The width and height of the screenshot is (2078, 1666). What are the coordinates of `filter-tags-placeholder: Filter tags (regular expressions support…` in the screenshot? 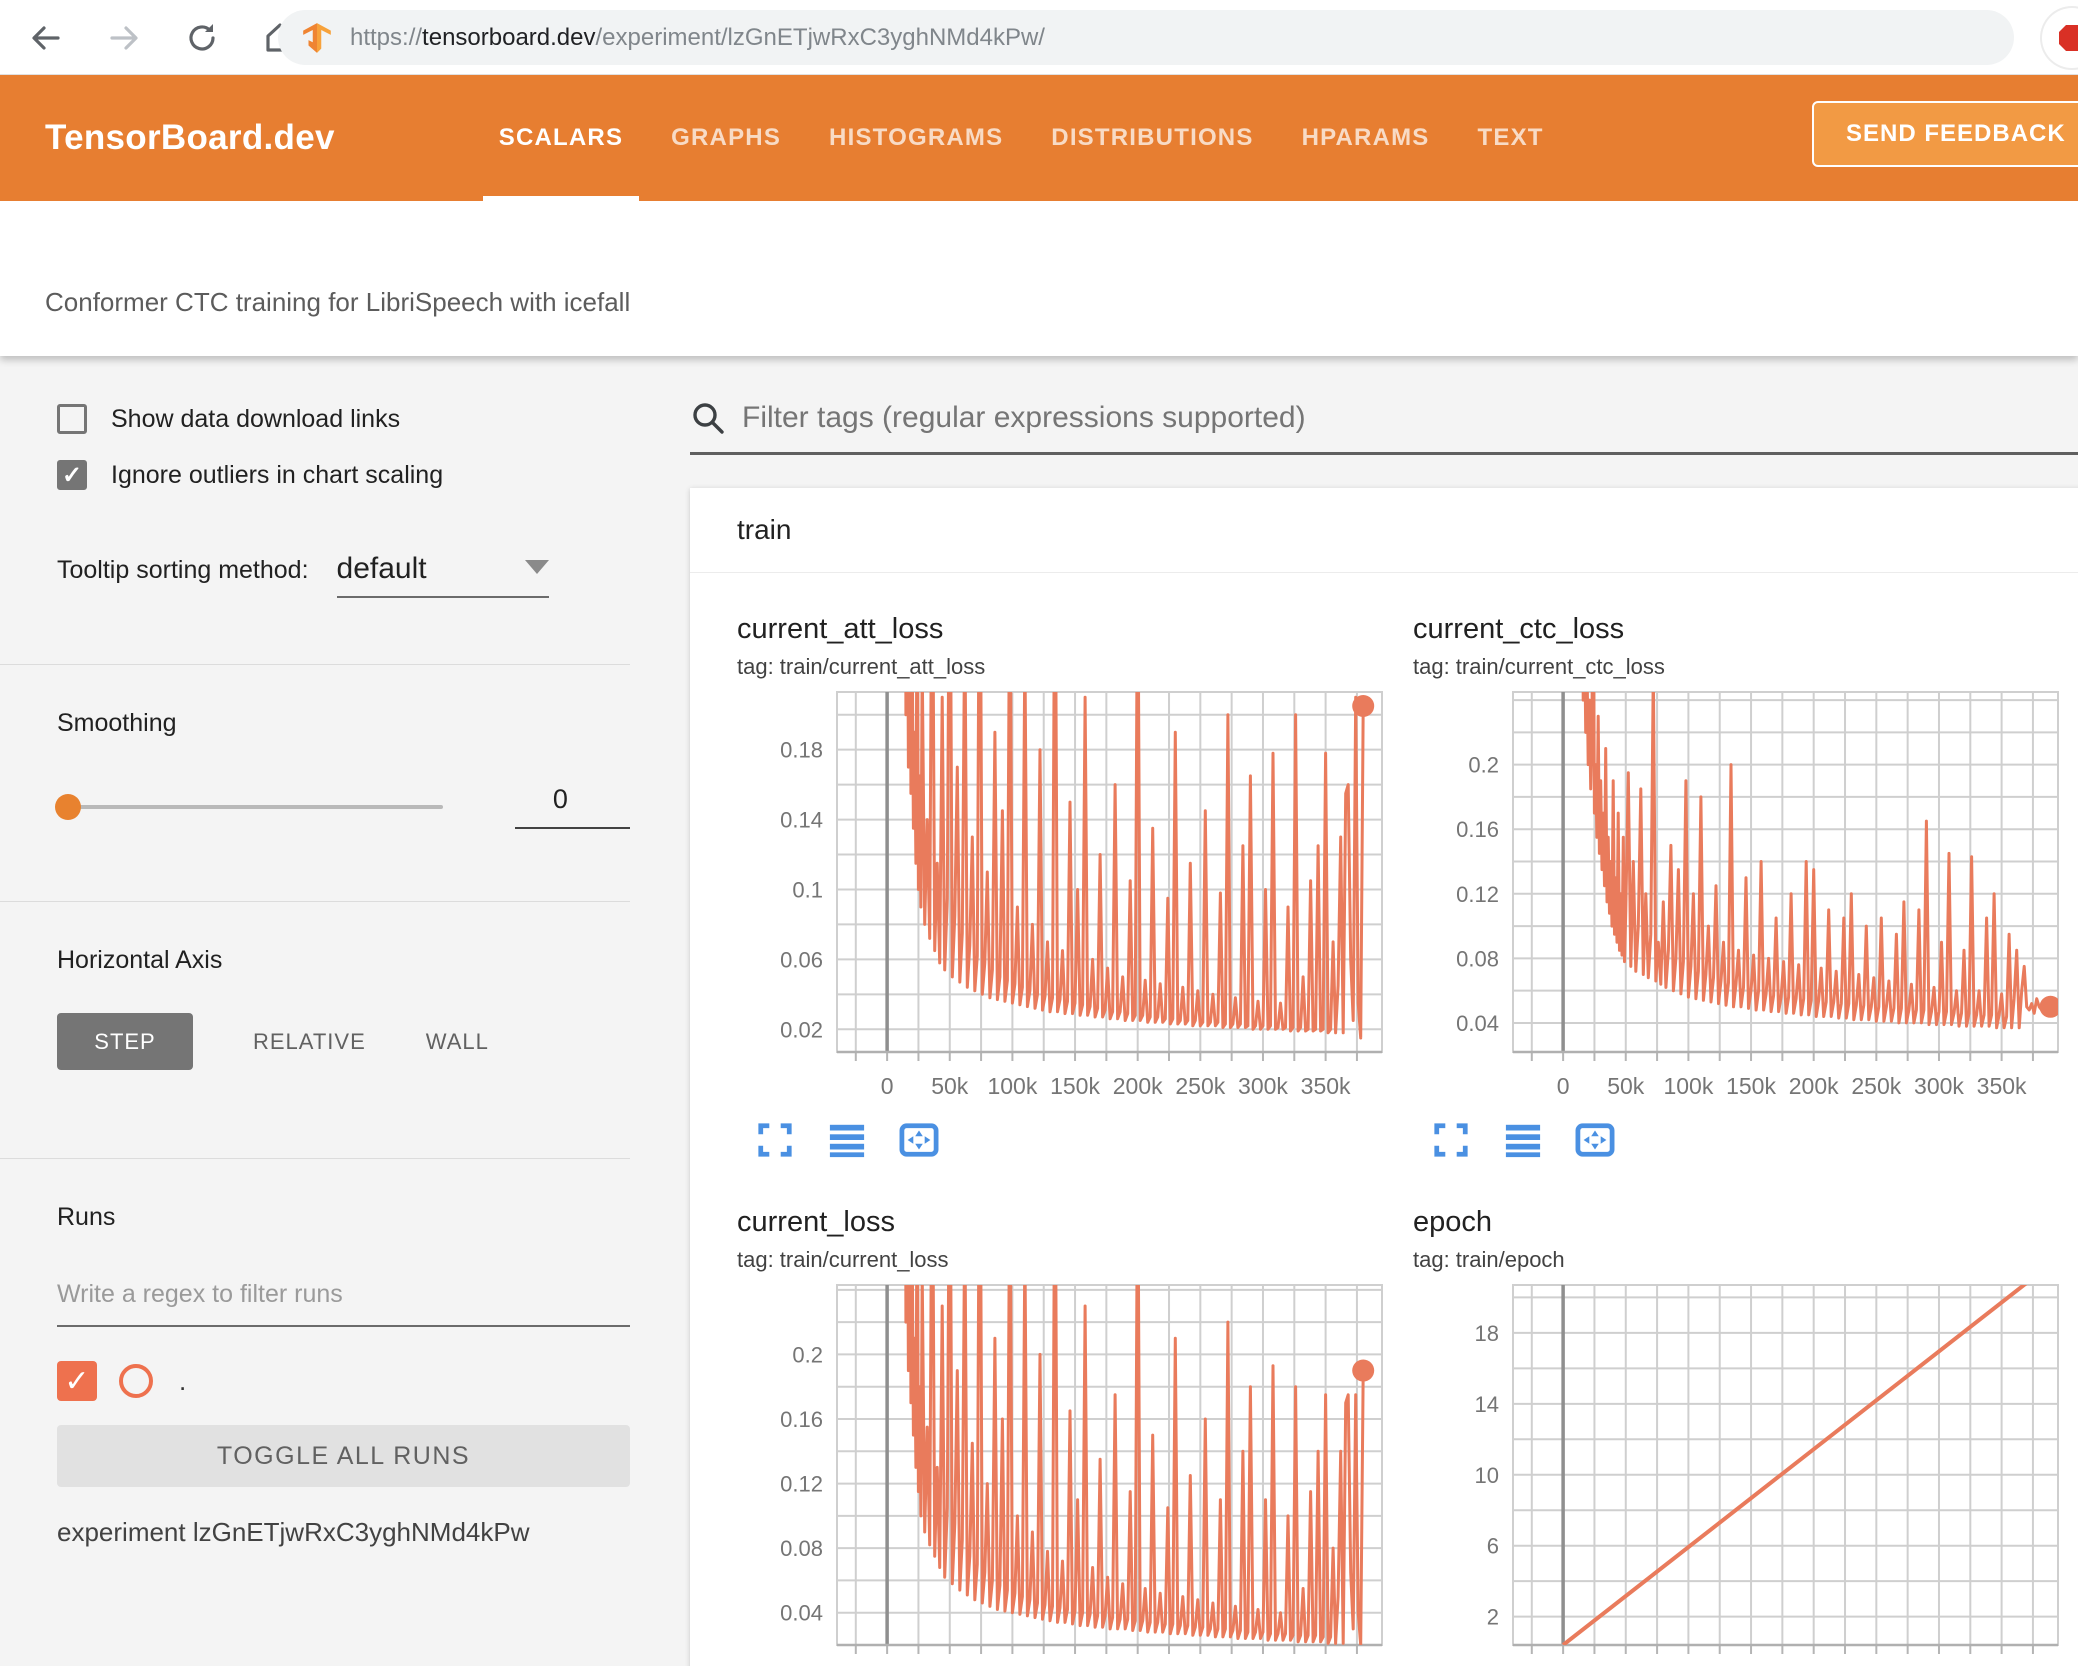 It's located at (1024, 417).